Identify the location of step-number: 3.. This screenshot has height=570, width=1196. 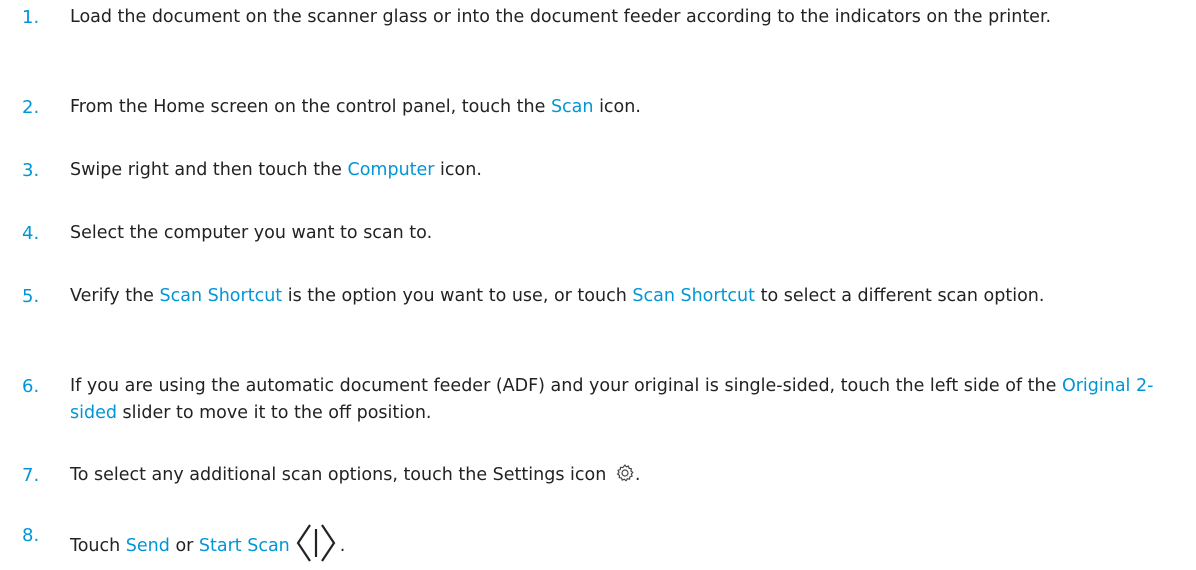
(31, 170).